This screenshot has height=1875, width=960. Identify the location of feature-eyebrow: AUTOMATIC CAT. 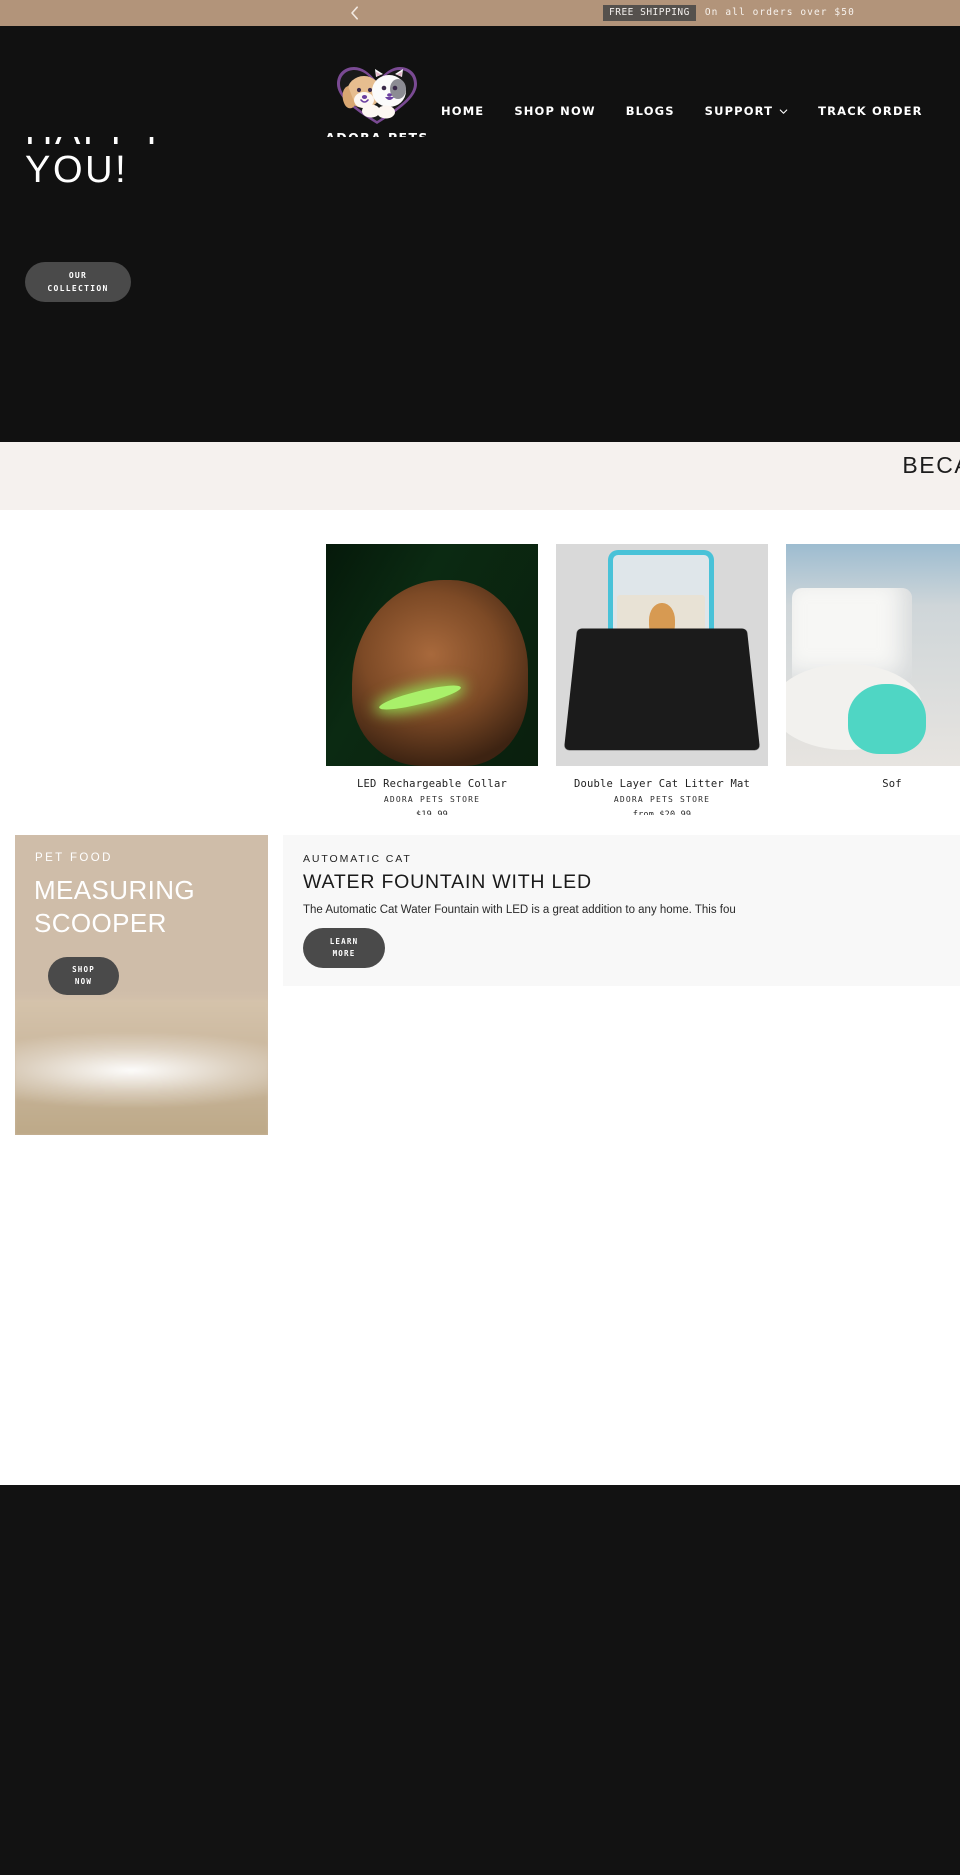
(357, 859).